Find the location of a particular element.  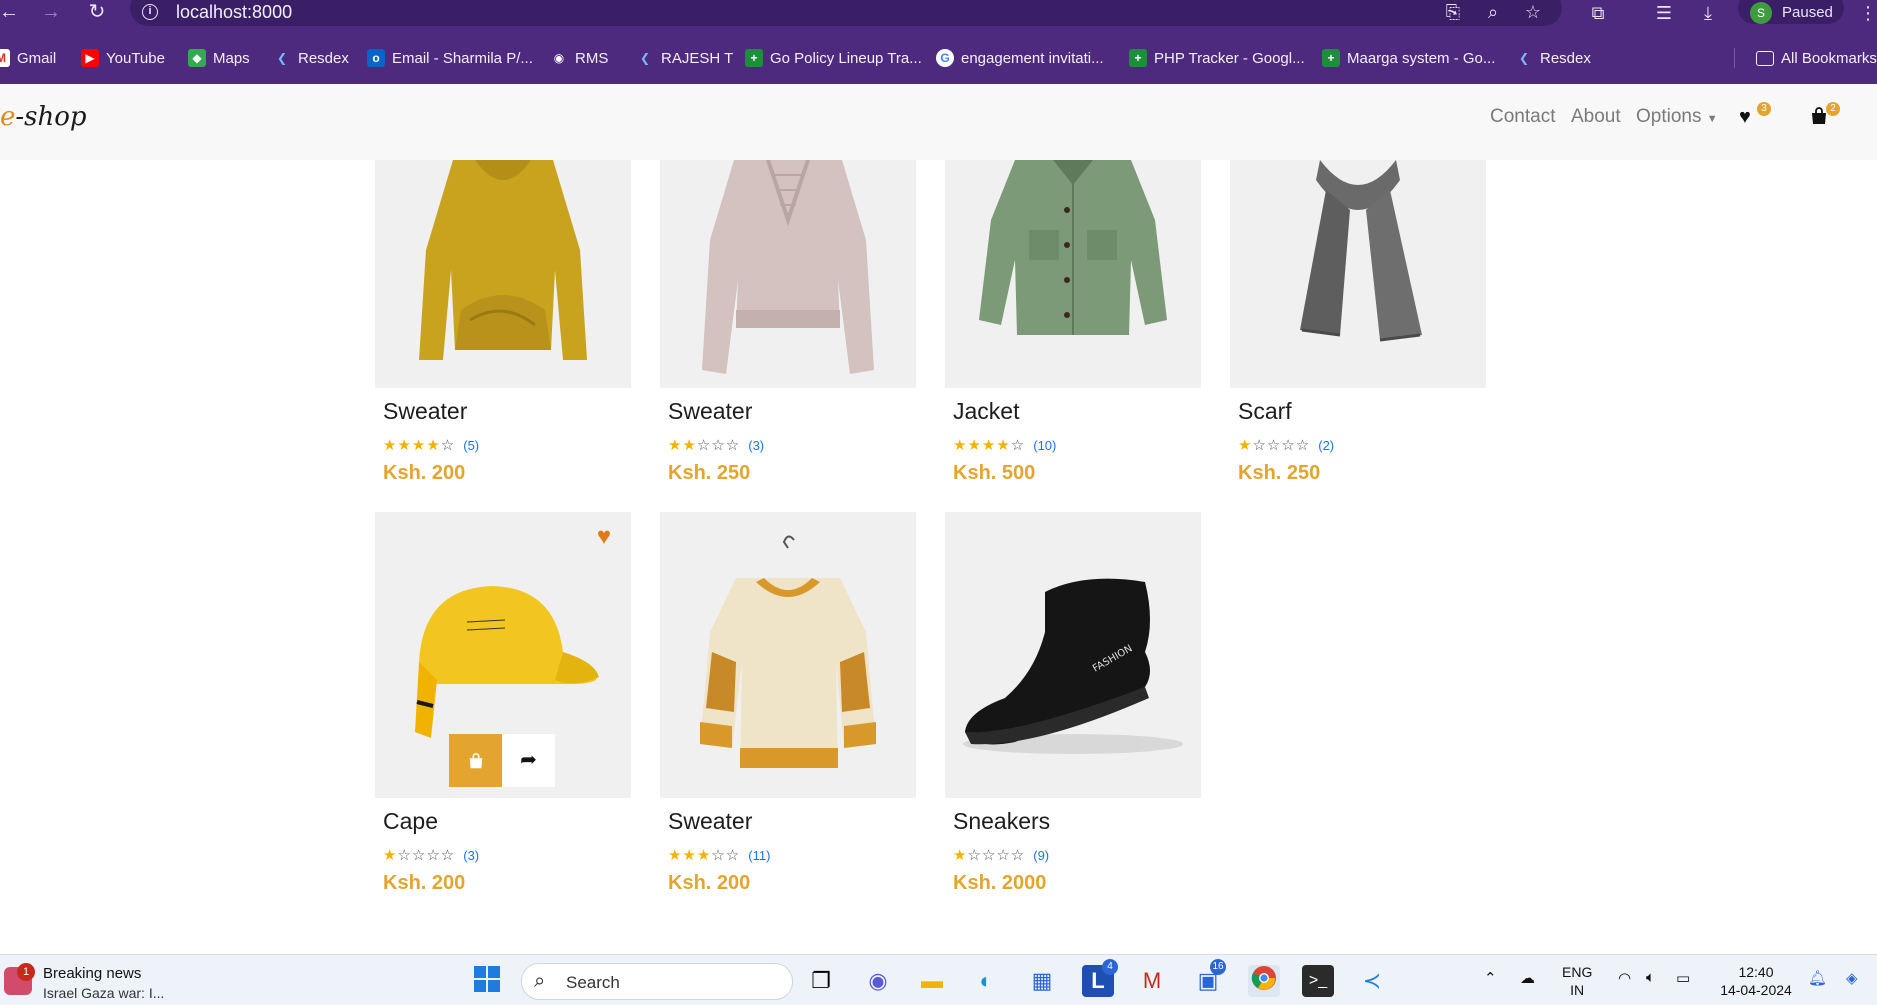

reload-icon: ↻ is located at coordinates (97, 13).